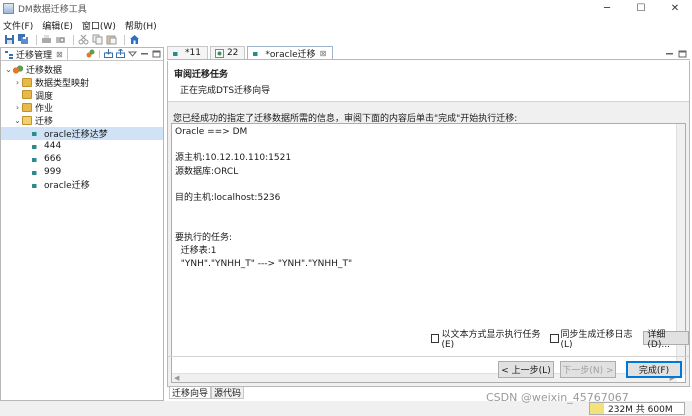 The height and width of the screenshot is (416, 692). I want to click on next-button: 下一步(N) >, so click(588, 369).